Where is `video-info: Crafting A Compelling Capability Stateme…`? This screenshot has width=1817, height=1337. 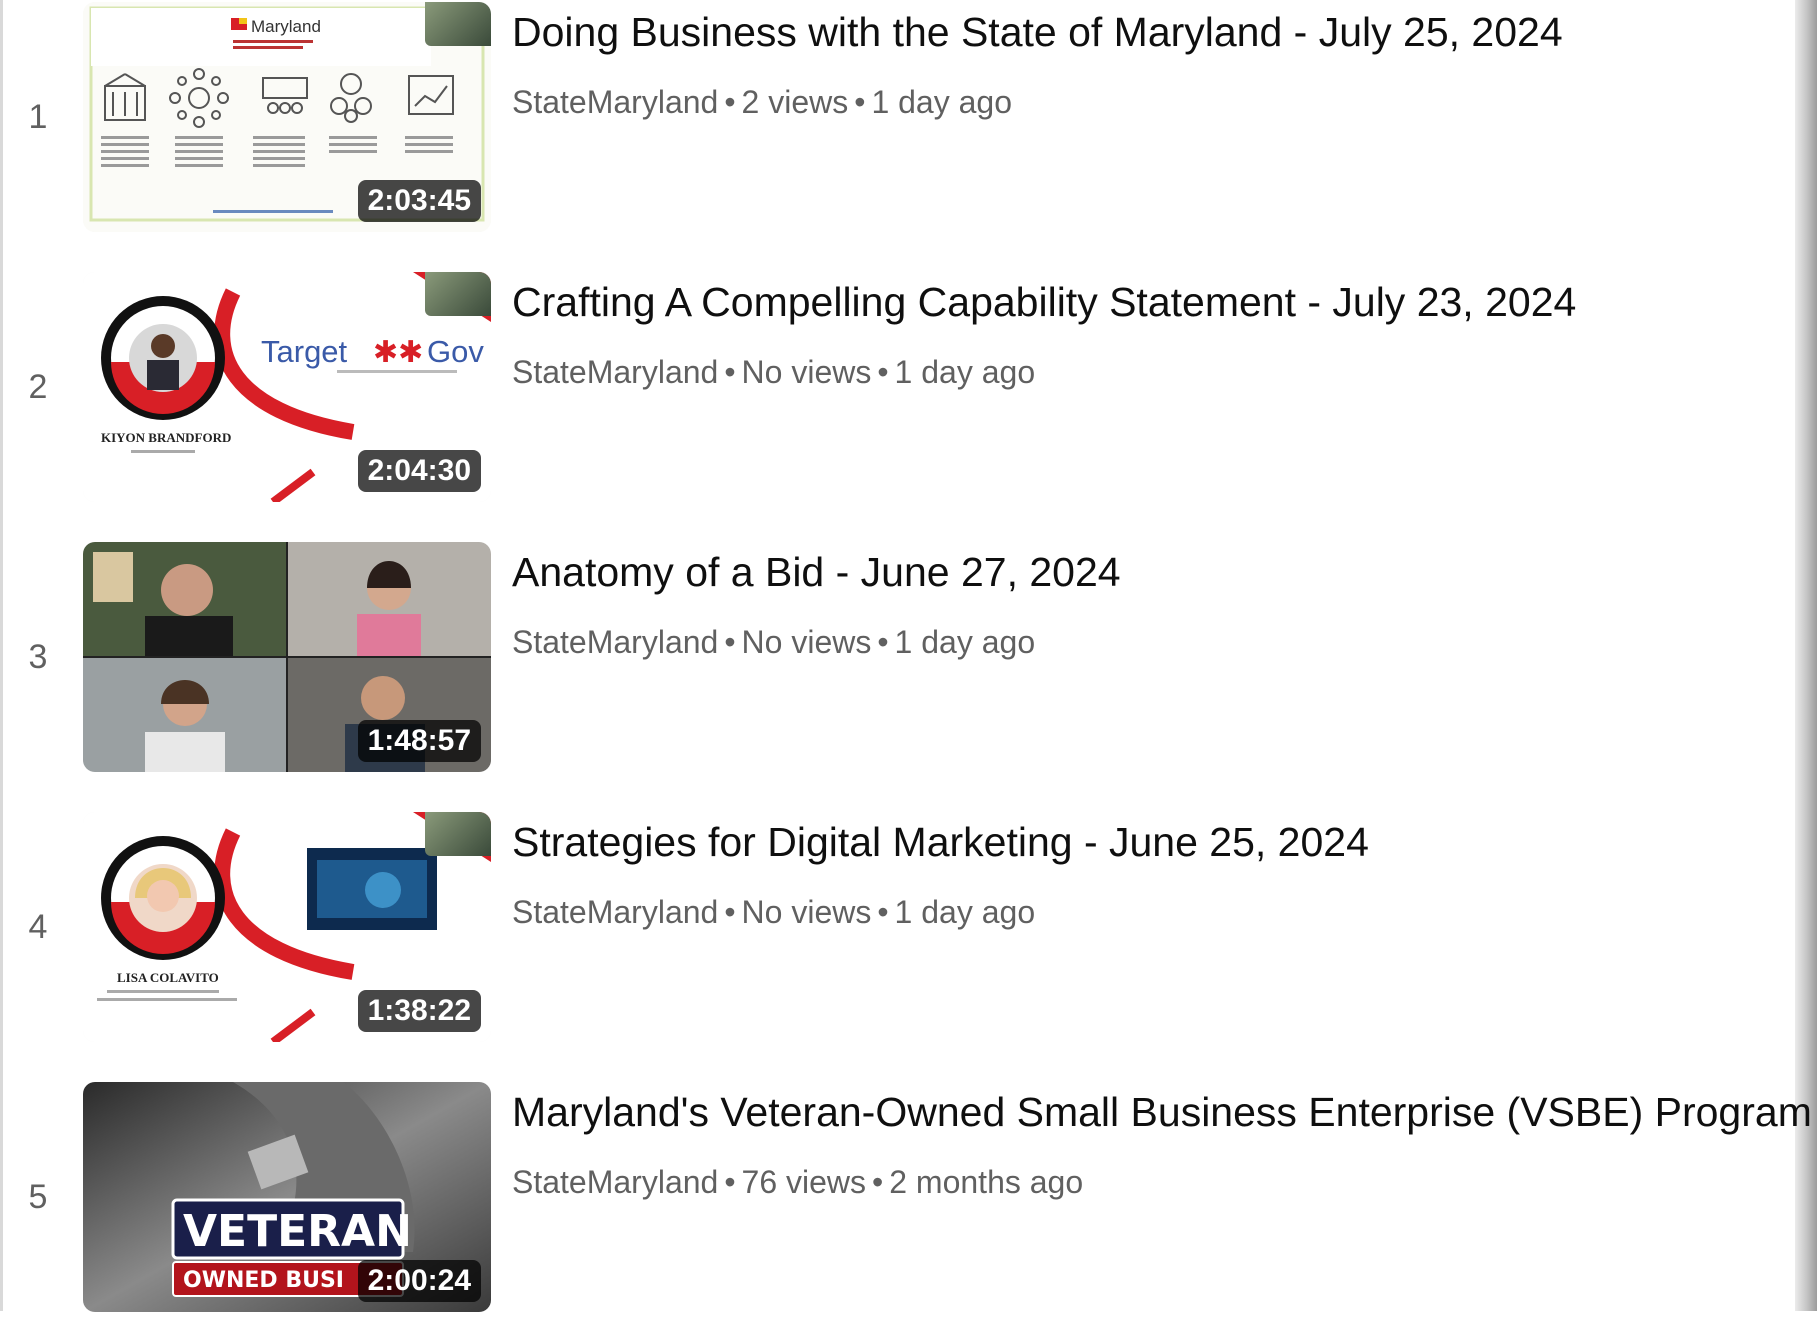 video-info: Crafting A Compelling Capability Stateme… is located at coordinates (1152, 334).